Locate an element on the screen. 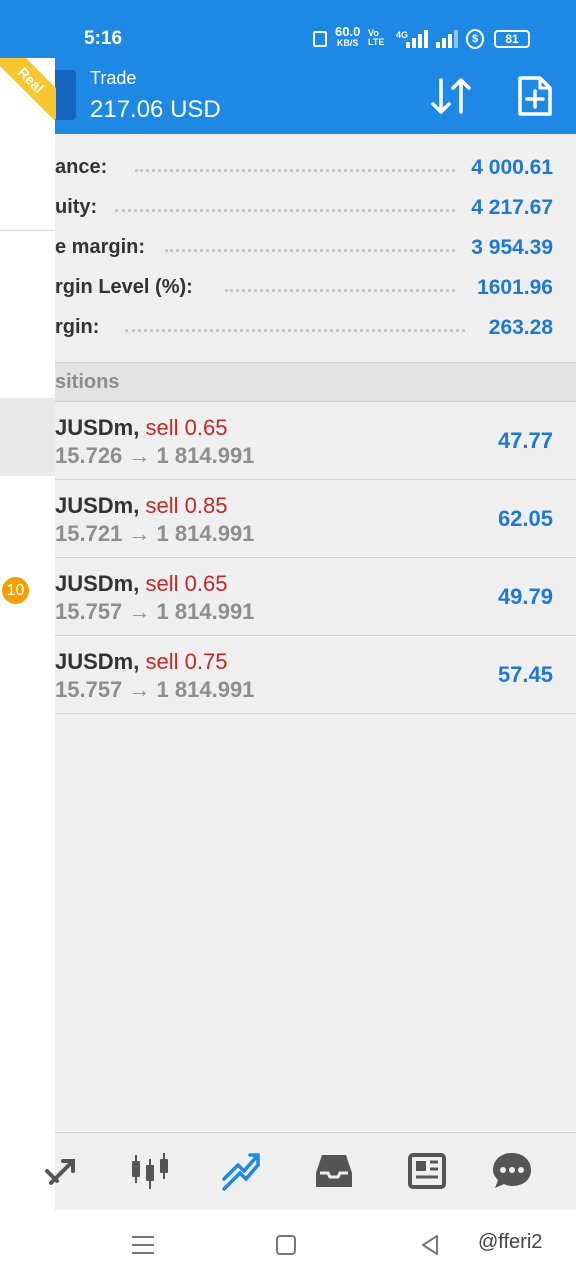 The image size is (576, 1280). new-order-icon is located at coordinates (534, 96).